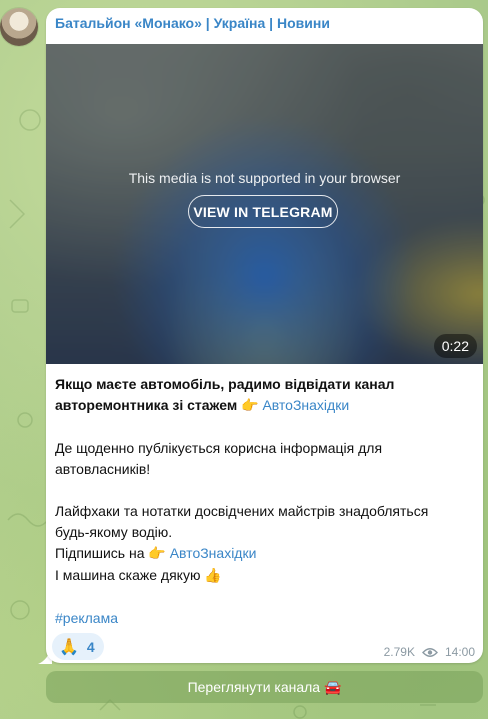  What do you see at coordinates (265, 618) in the screenshot?
I see `text-line: #реклама` at bounding box center [265, 618].